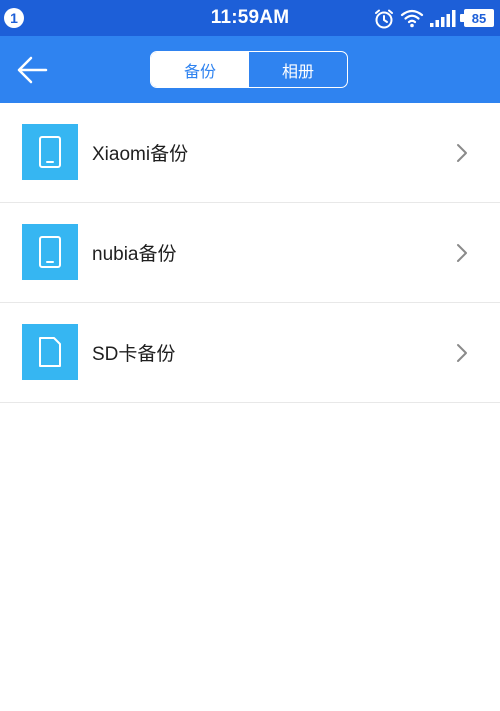 This screenshot has width=500, height=711. What do you see at coordinates (134, 254) in the screenshot?
I see `list-item-label: nubia备份` at bounding box center [134, 254].